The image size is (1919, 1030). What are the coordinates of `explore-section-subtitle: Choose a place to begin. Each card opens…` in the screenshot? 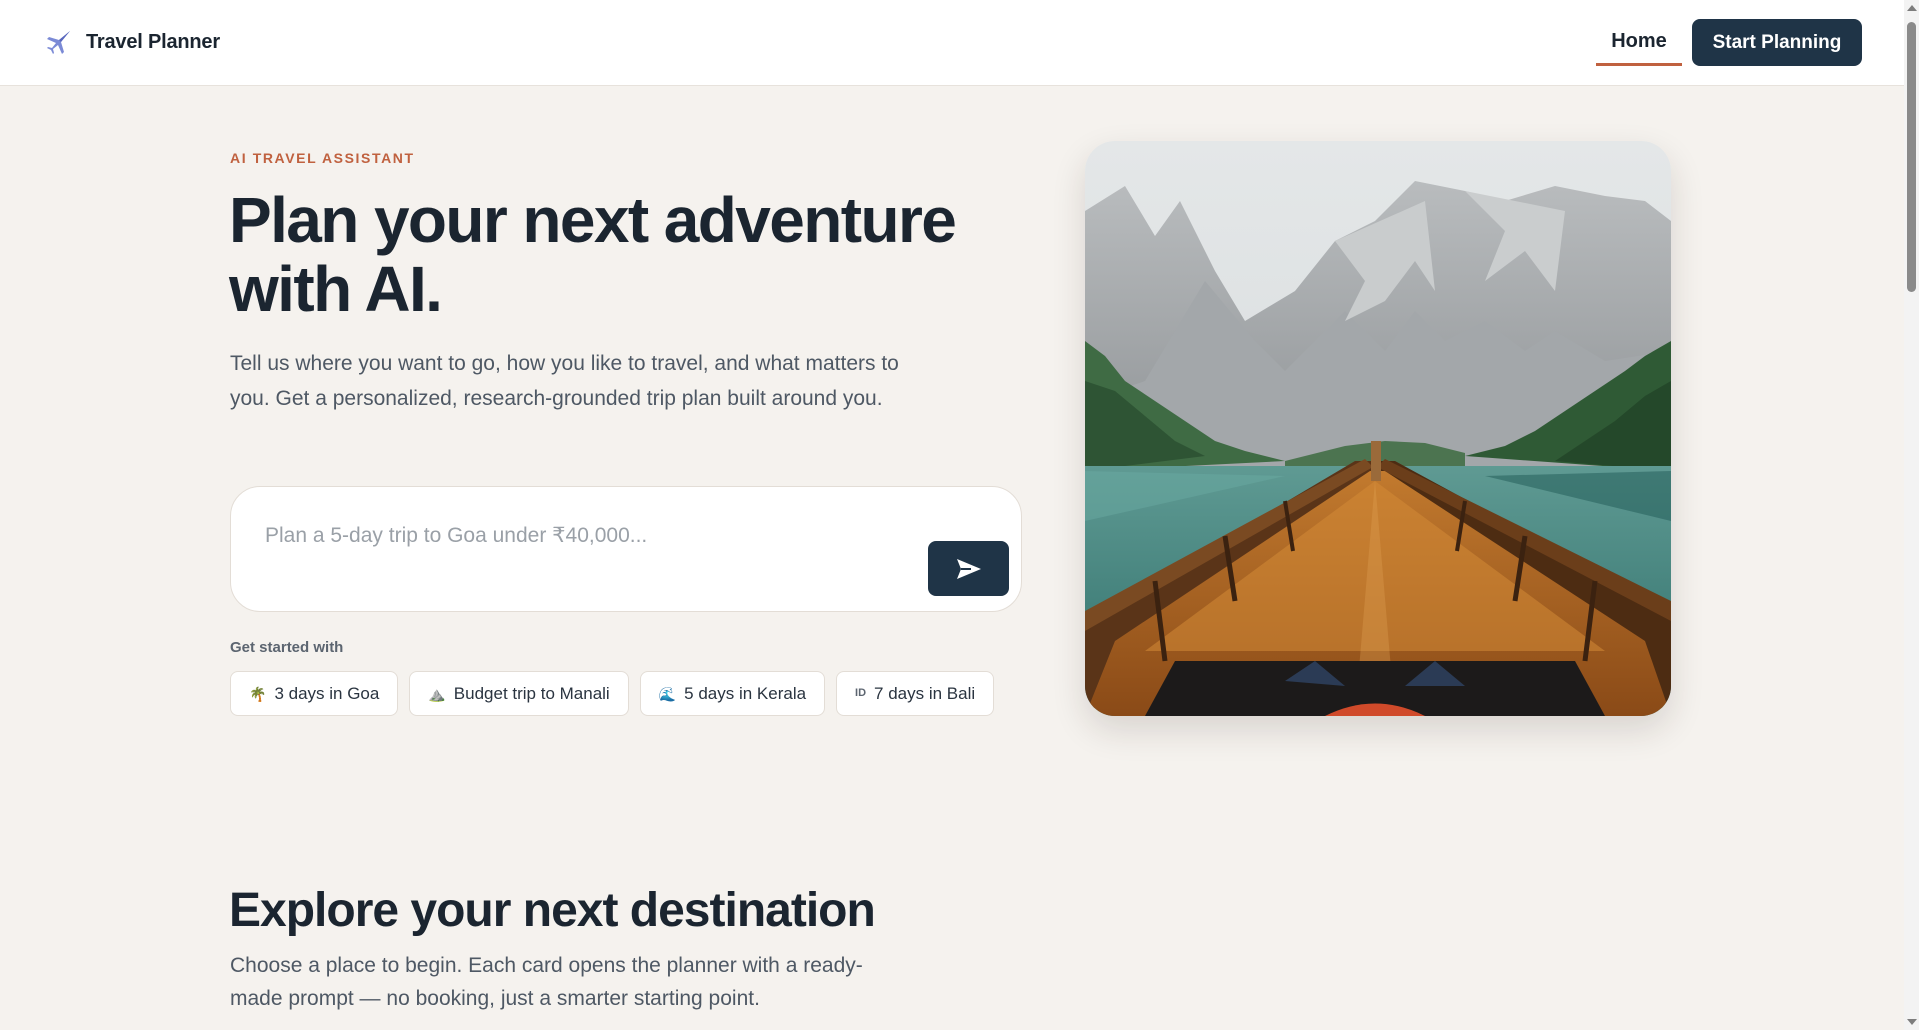 It's located at (546, 982).